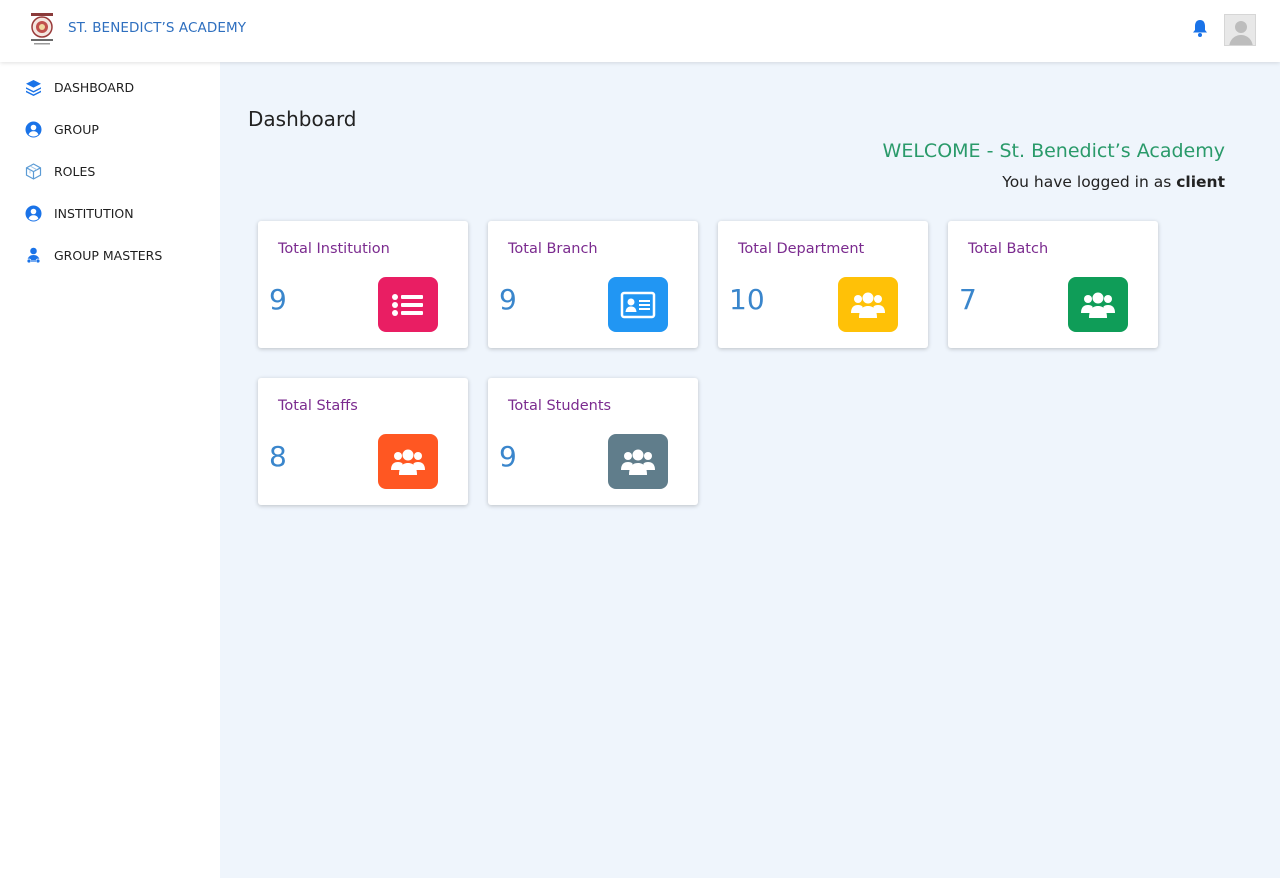  Describe the element at coordinates (560, 406) in the screenshot. I see `card-title: Total Students` at that location.